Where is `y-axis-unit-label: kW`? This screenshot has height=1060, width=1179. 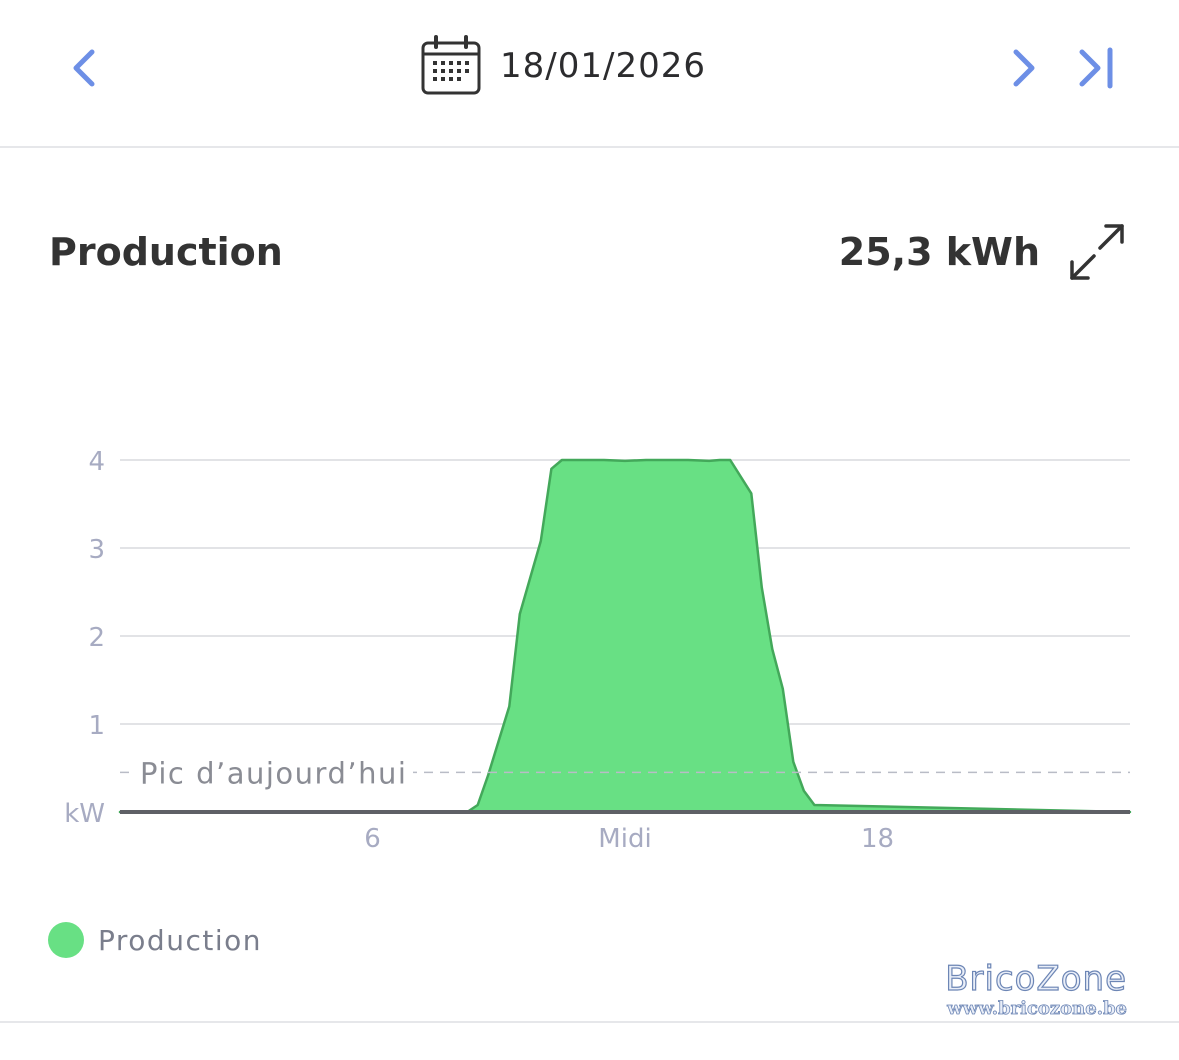 y-axis-unit-label: kW is located at coordinates (84, 814).